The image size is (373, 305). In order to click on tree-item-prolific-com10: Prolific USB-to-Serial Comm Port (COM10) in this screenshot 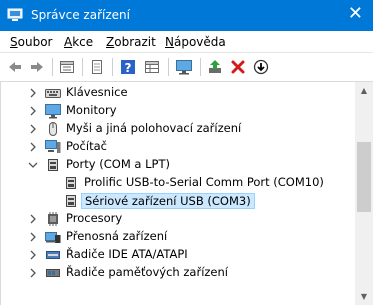, I will do `click(178, 183)`.